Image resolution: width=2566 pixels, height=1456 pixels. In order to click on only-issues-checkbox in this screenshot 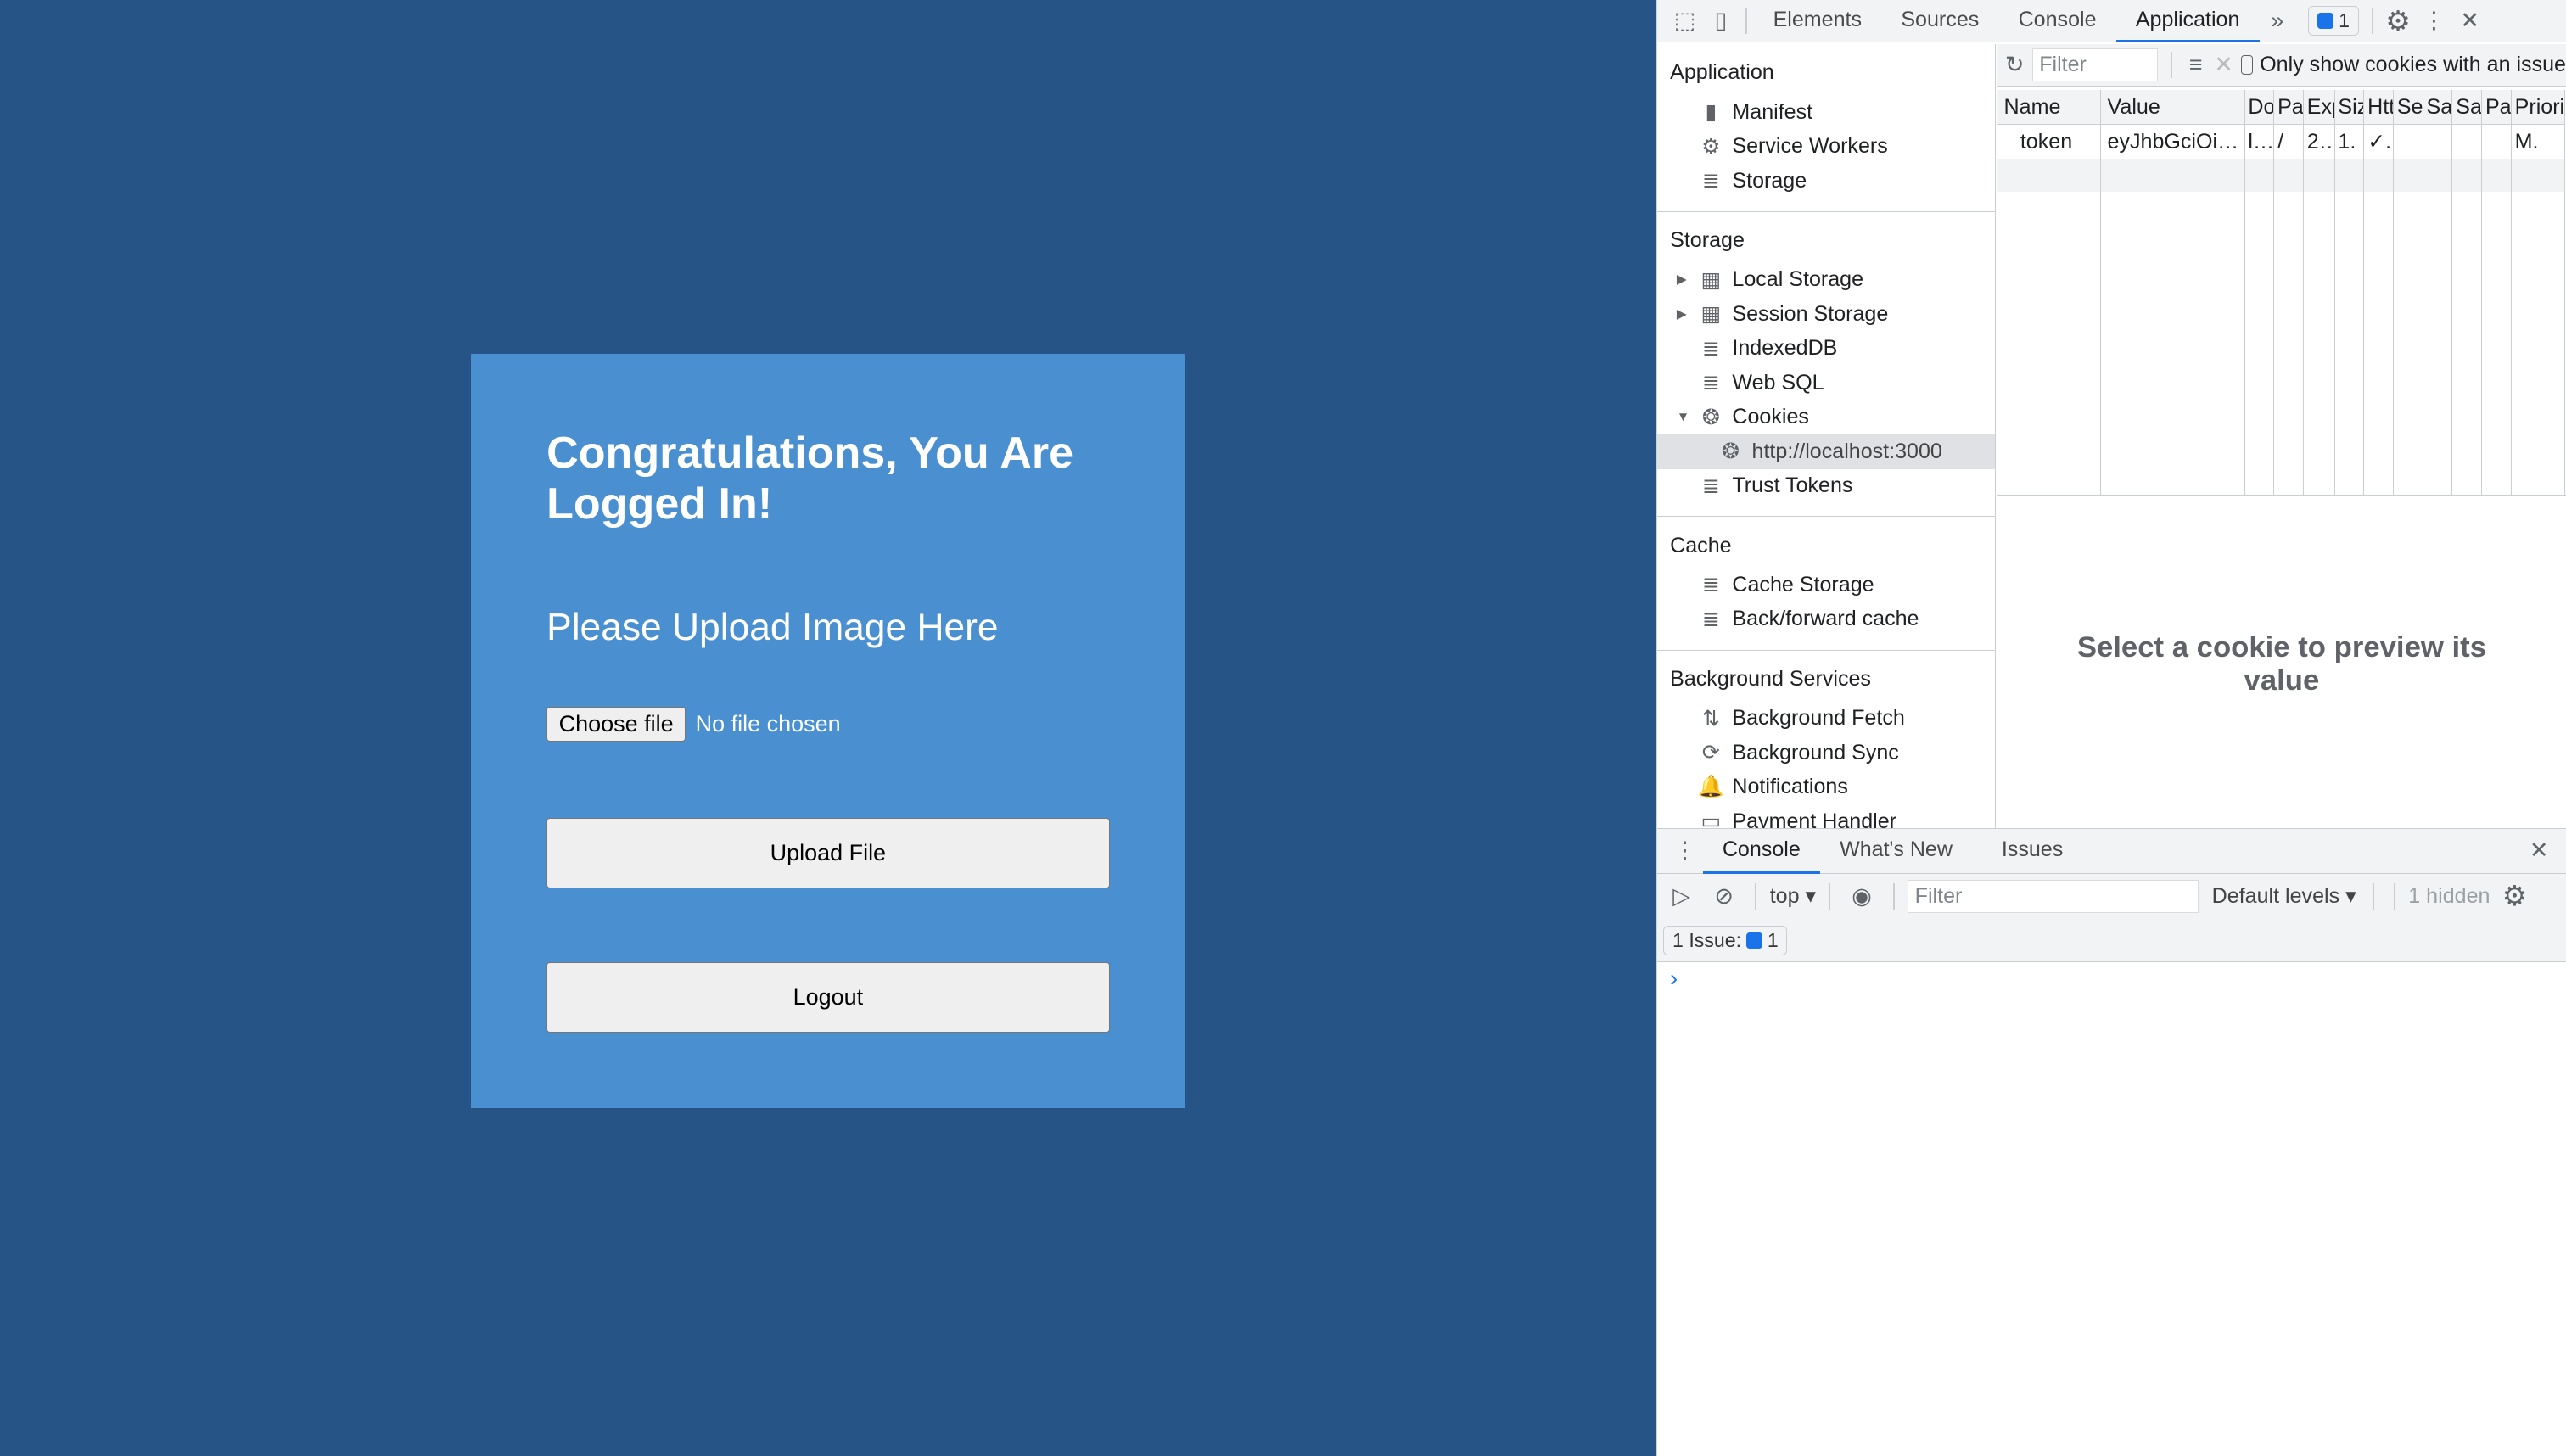, I will do `click(2247, 65)`.